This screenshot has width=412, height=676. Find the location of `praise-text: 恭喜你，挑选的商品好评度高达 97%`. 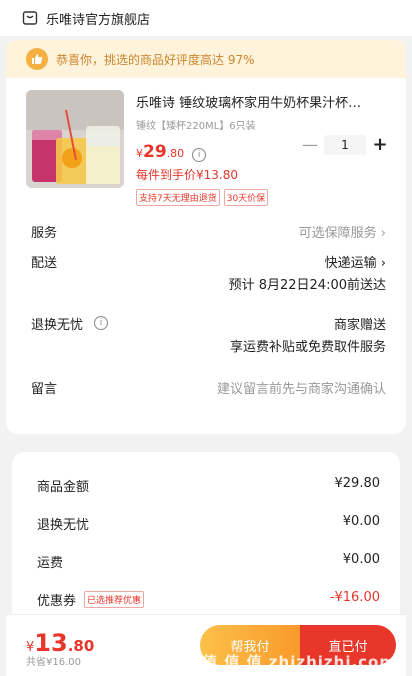

praise-text: 恭喜你，挑选的商品好评度高达 97% is located at coordinates (155, 59).